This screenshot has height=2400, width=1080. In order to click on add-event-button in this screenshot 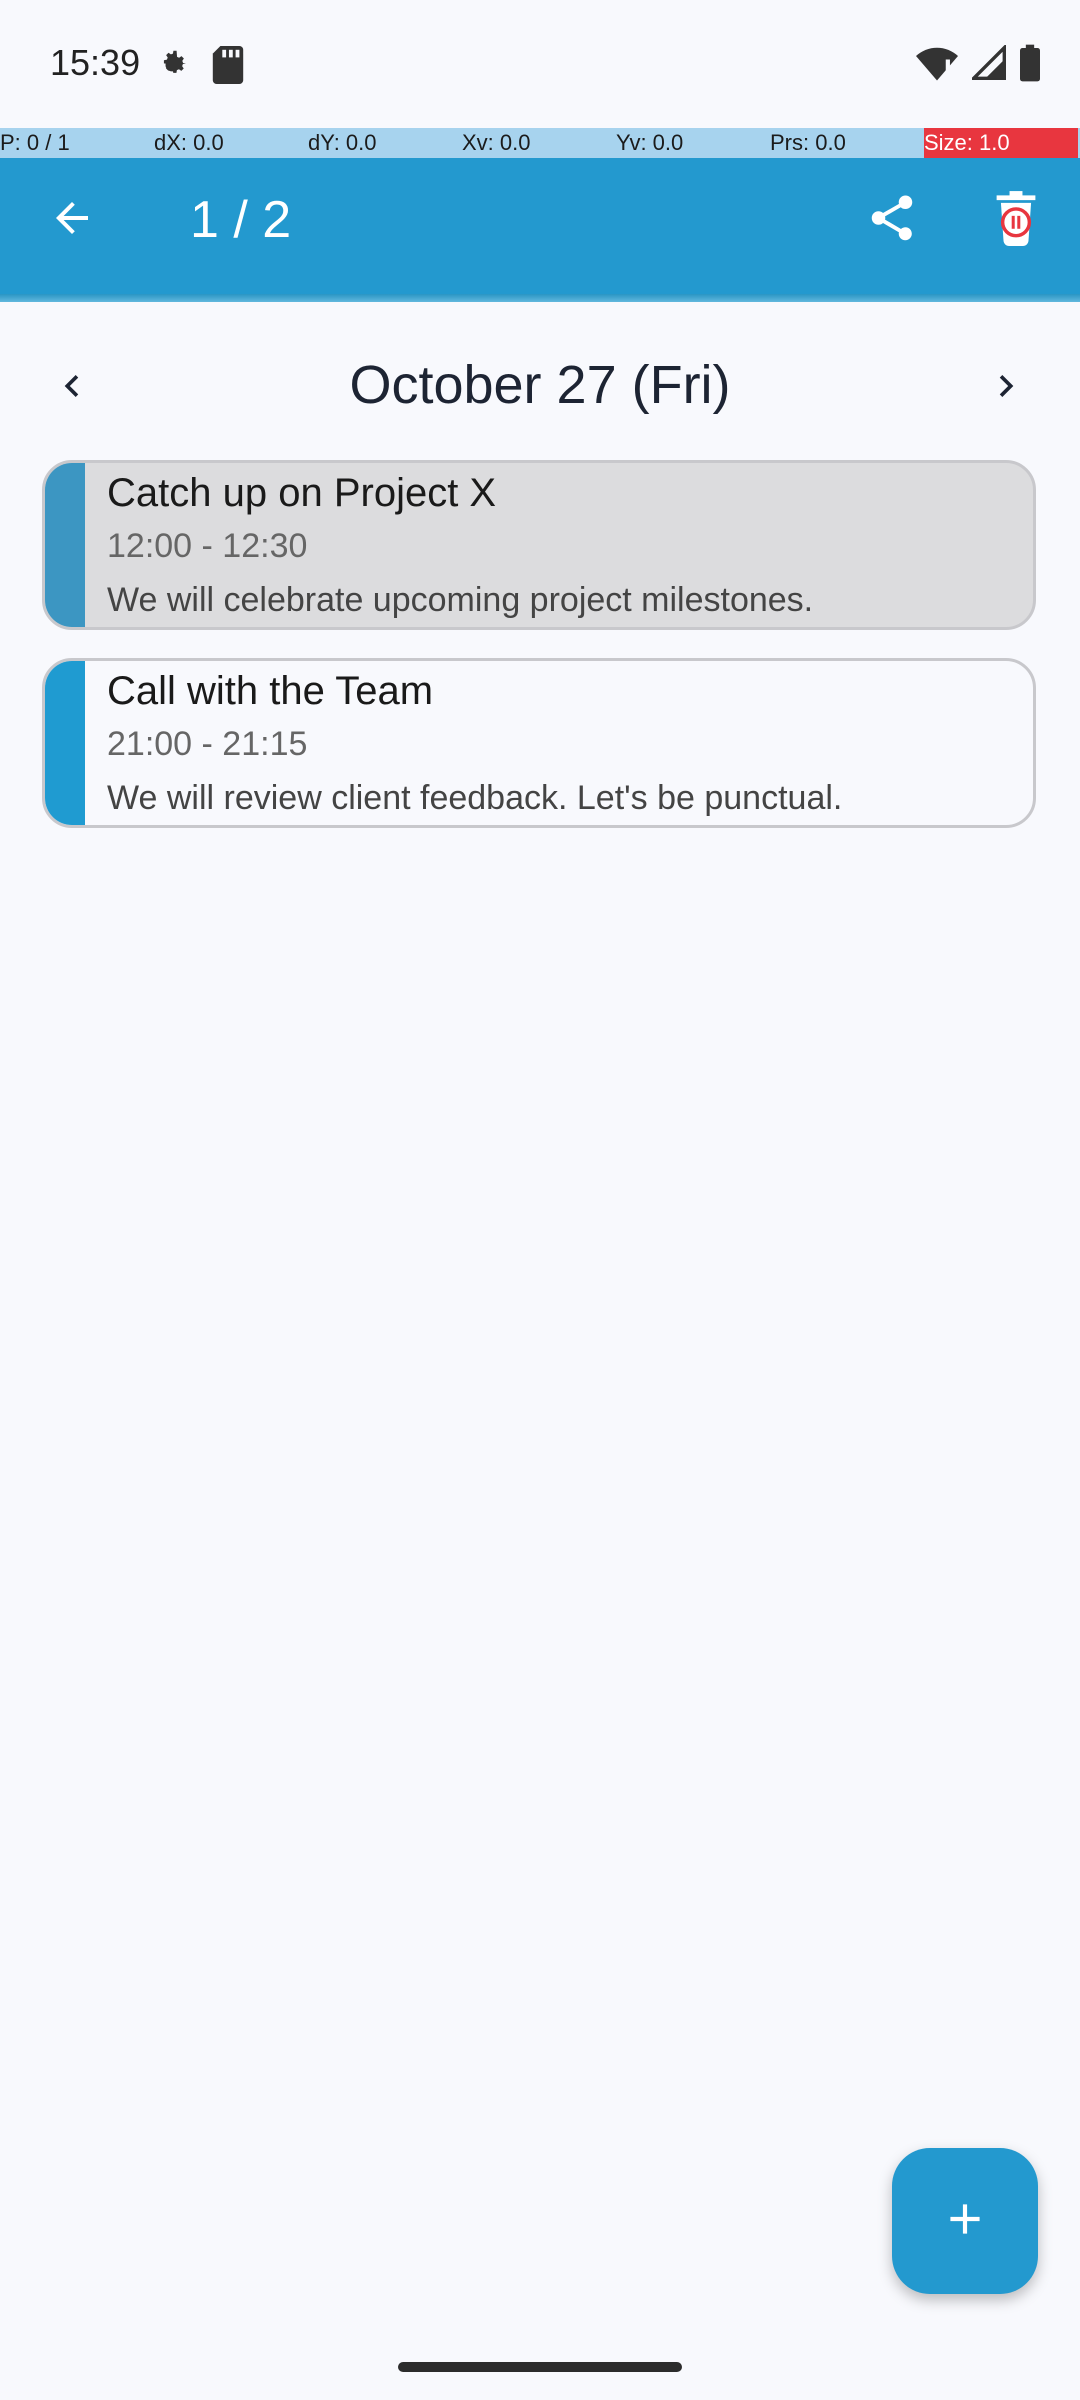, I will do `click(965, 2221)`.